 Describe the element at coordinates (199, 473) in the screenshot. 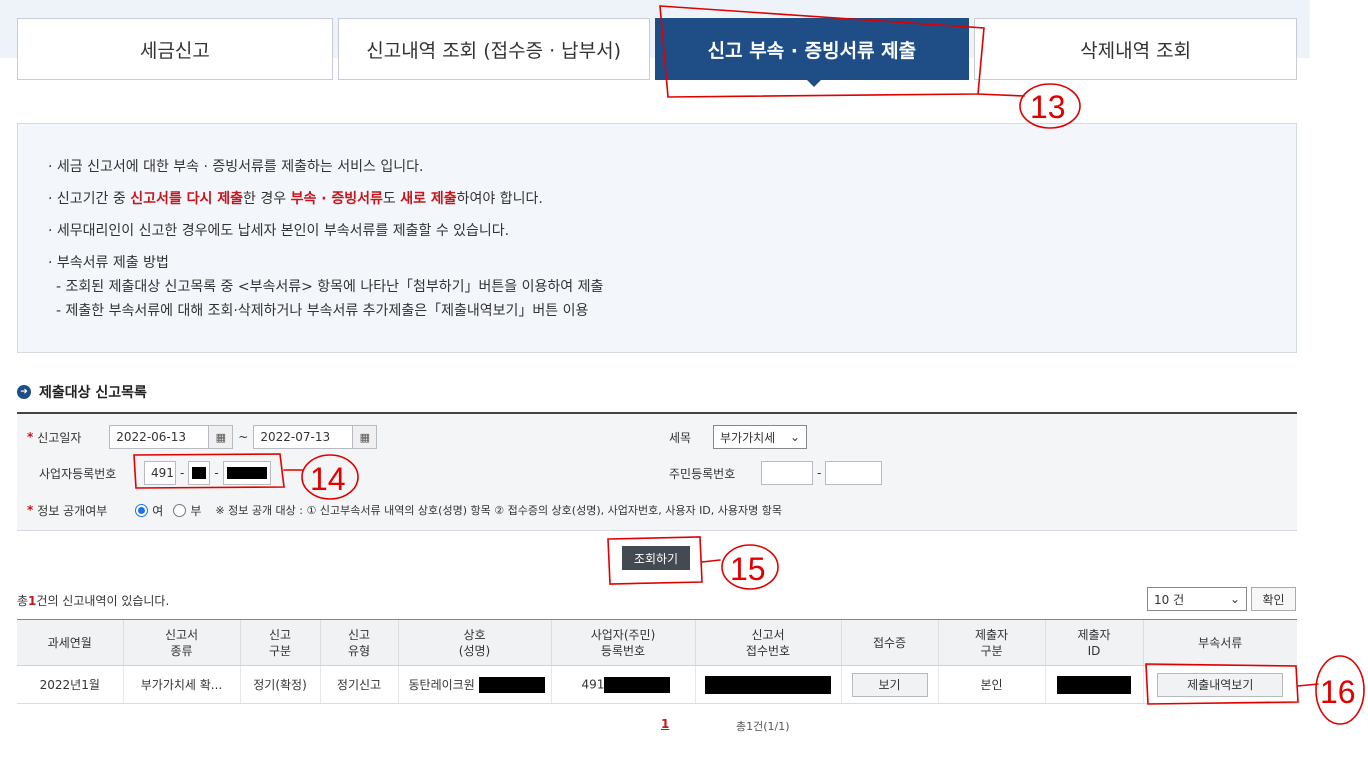

I see `bizno-part2-input` at that location.